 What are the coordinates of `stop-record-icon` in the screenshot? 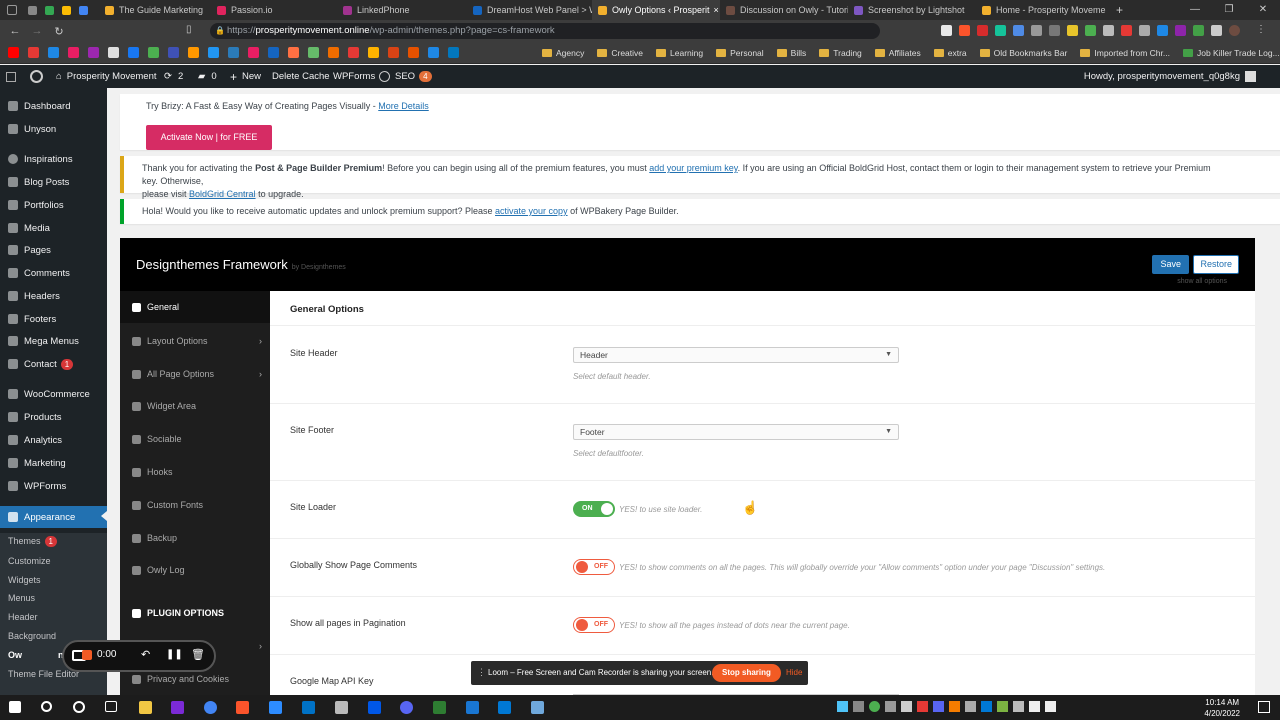 It's located at (87, 655).